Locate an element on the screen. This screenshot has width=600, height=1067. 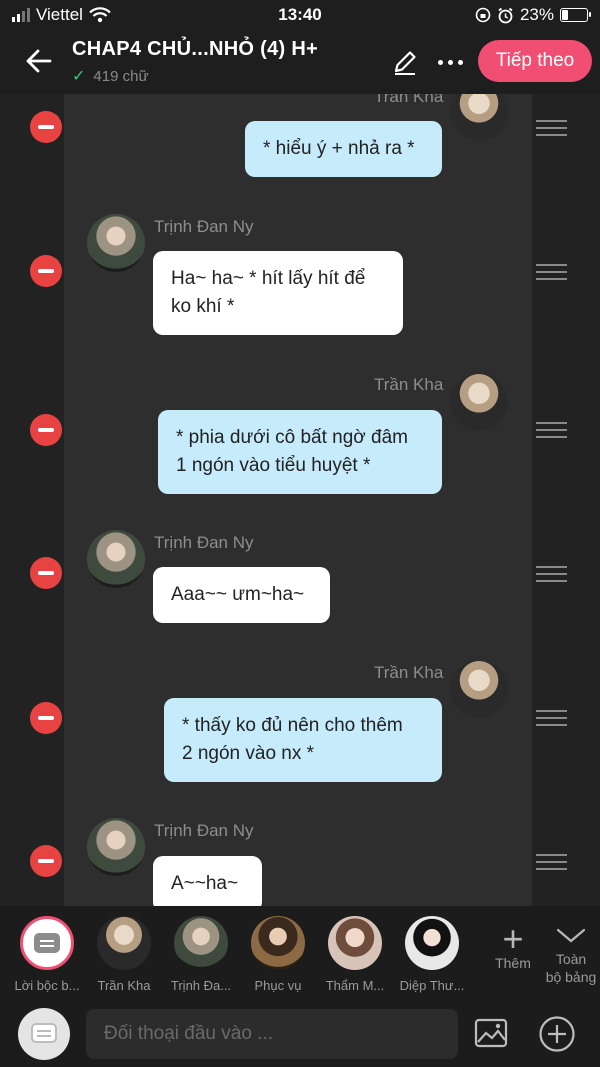
message-text: * thấy ko đủ nên cho thêm is located at coordinates (292, 725).